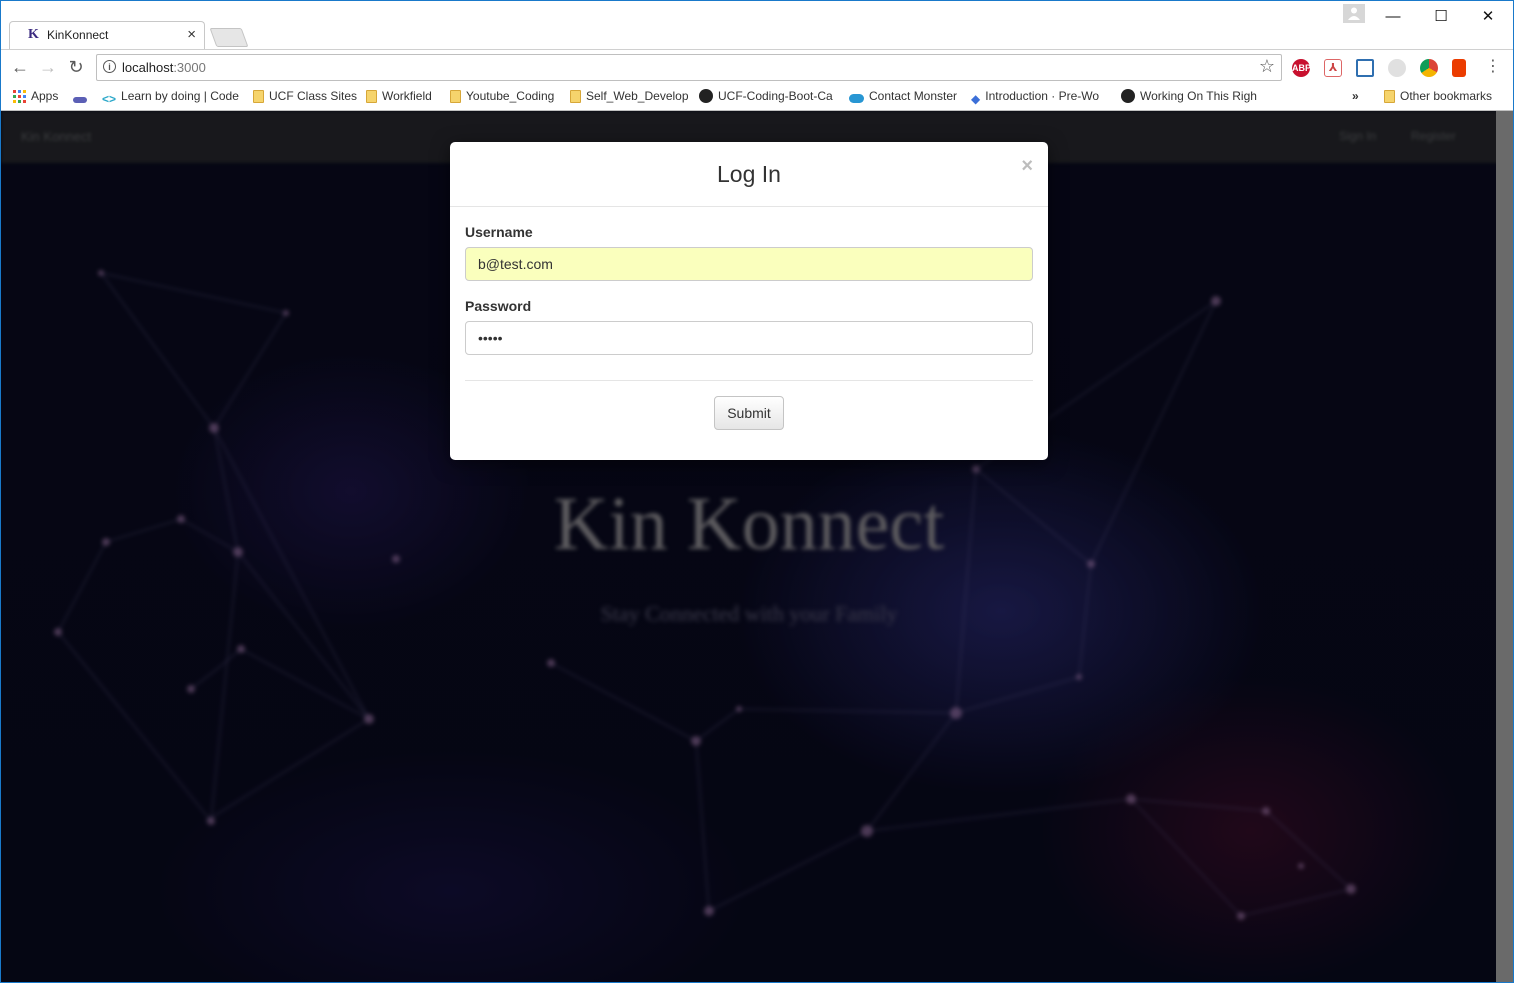  Describe the element at coordinates (1267, 66) in the screenshot. I see `bookmark-star-icon: ☆` at that location.